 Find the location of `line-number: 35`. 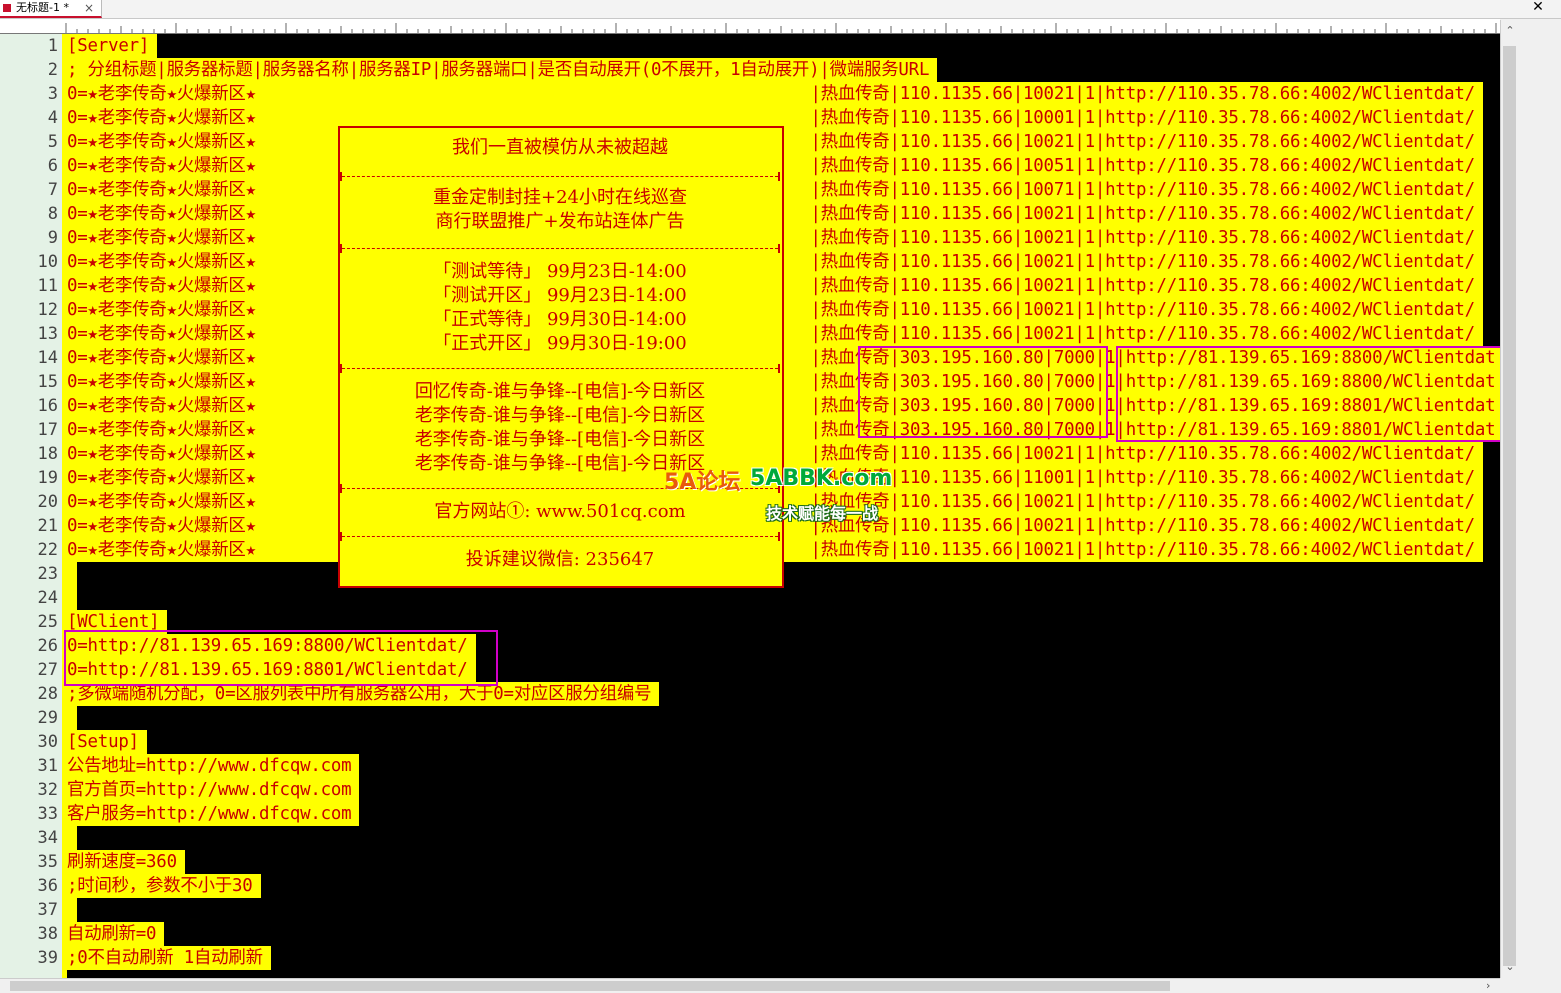

line-number: 35 is located at coordinates (47, 862).